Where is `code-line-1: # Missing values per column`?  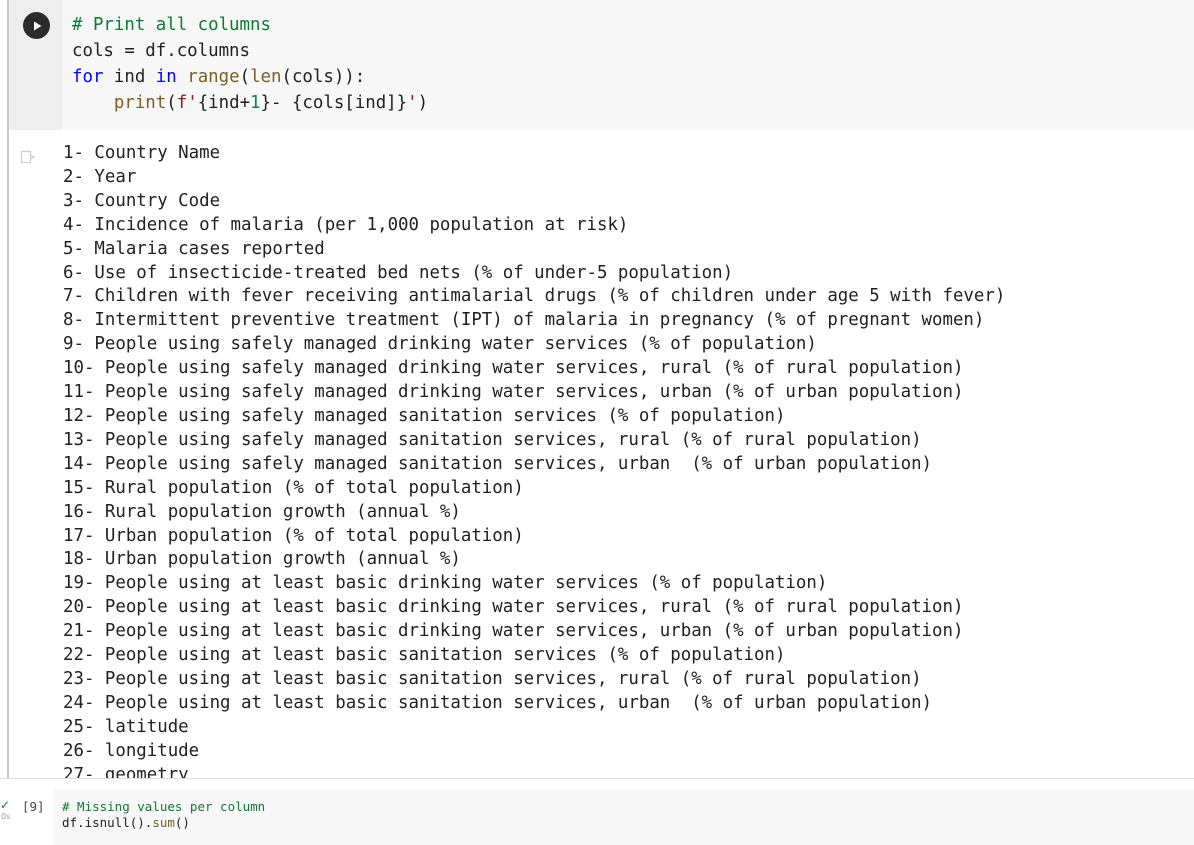
code-line-1: # Missing values per column is located at coordinates (163, 807).